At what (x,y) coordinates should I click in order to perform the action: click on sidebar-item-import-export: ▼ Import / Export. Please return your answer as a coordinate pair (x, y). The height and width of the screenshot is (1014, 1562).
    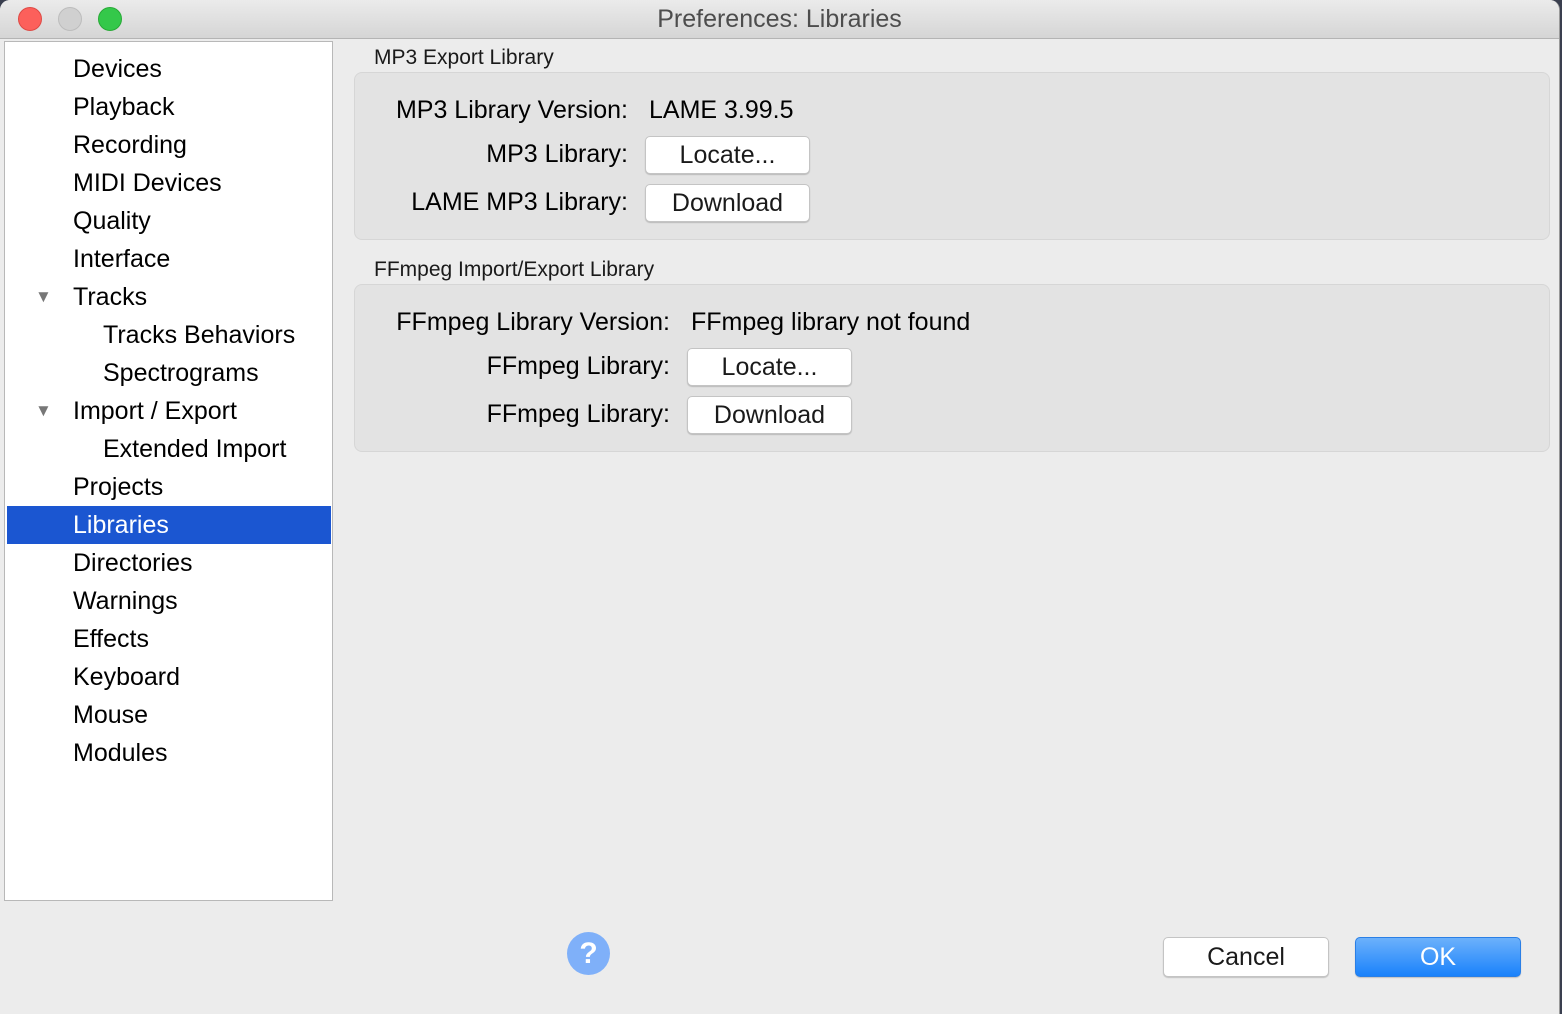
    Looking at the image, I should click on (169, 411).